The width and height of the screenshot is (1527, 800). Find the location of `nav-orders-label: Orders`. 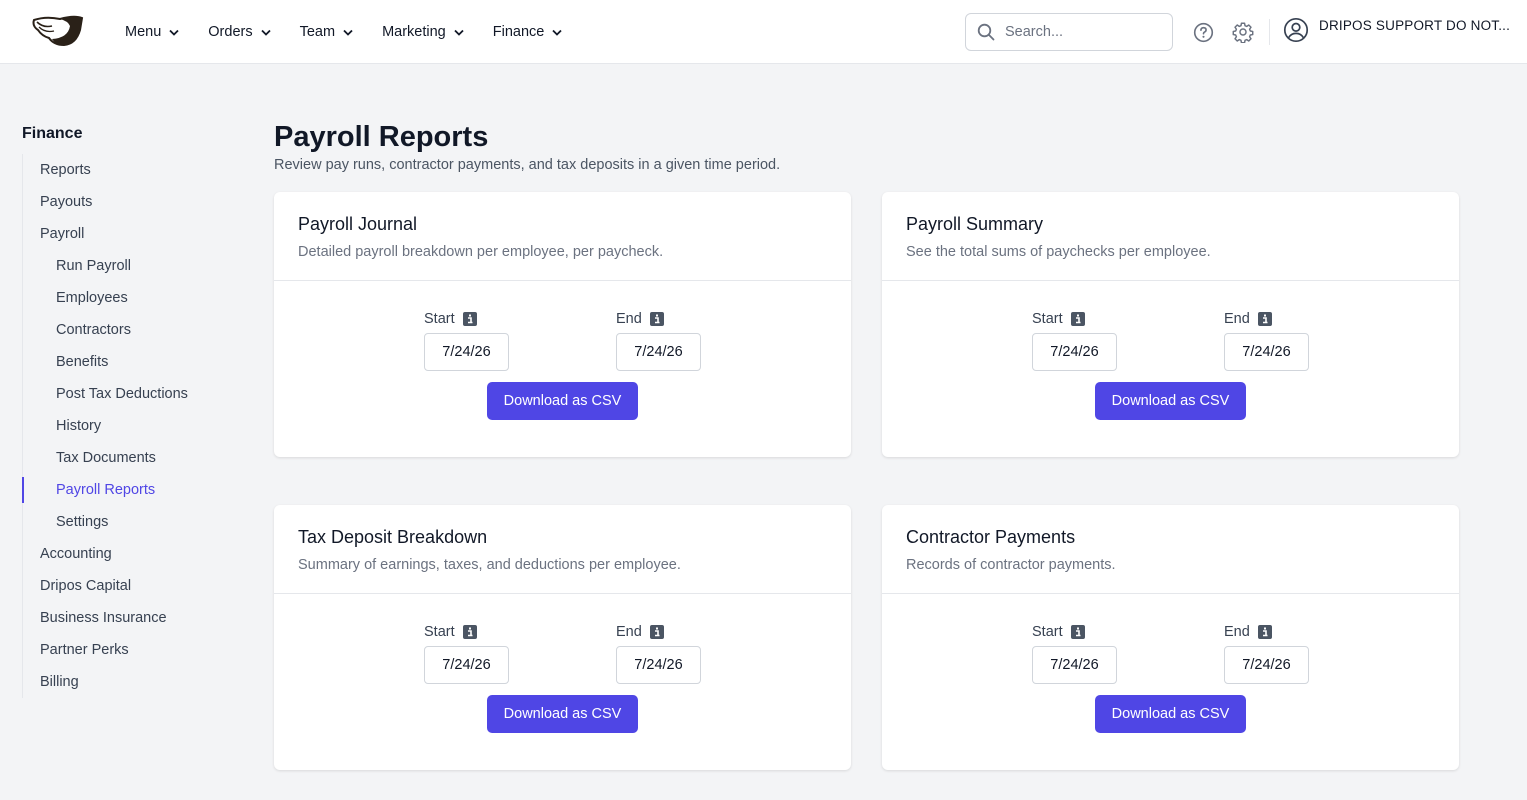

nav-orders-label: Orders is located at coordinates (230, 32).